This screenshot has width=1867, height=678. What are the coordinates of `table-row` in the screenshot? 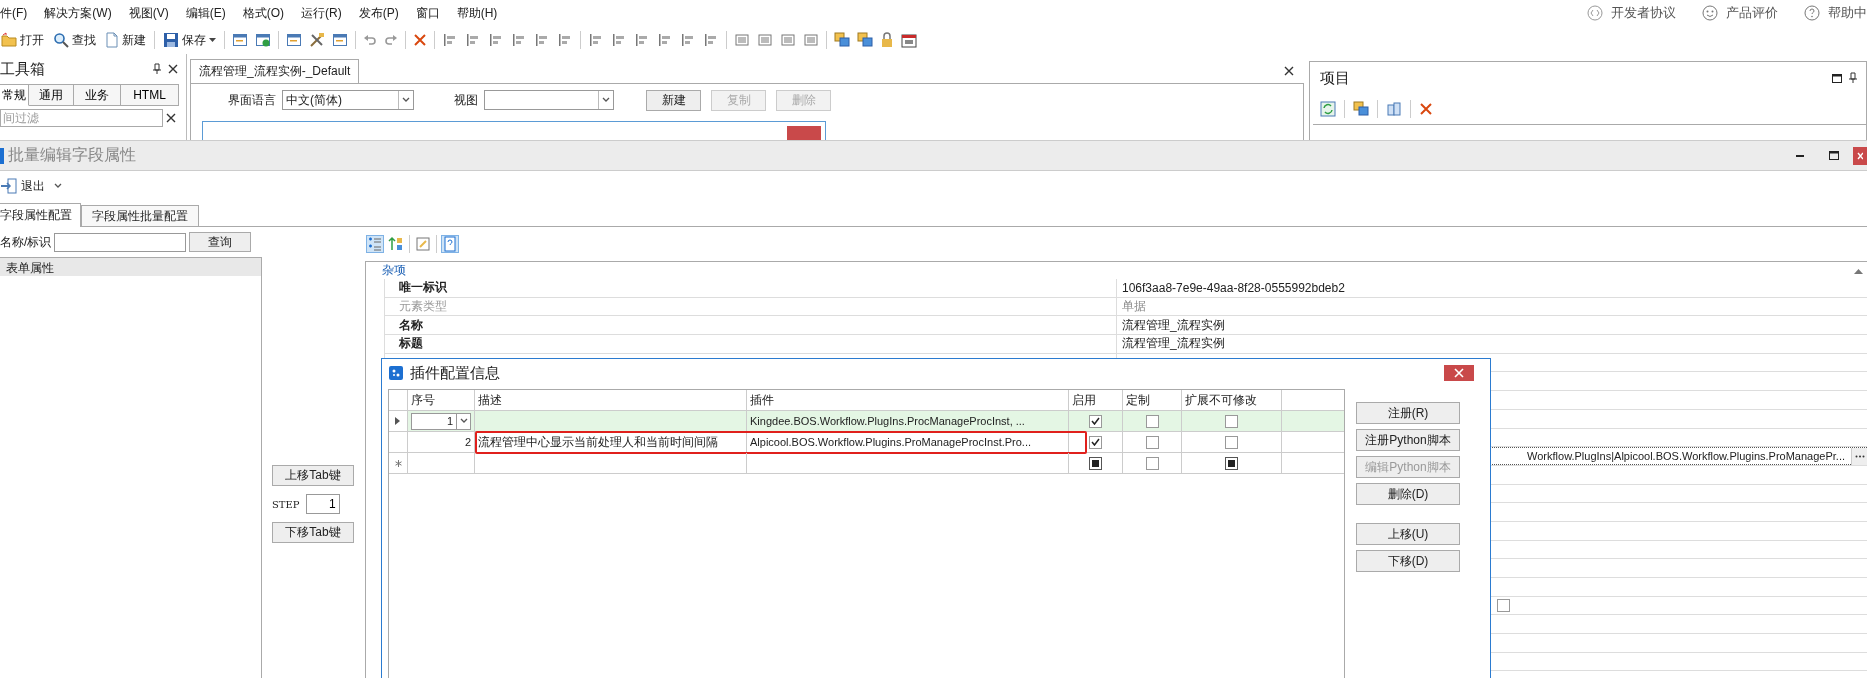 It's located at (866, 463).